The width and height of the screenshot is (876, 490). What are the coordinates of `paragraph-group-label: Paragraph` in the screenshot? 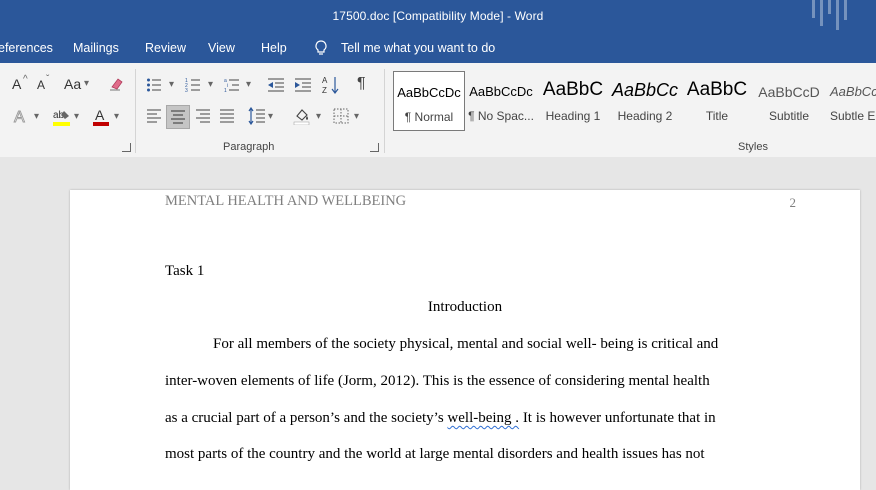 It's located at (249, 147).